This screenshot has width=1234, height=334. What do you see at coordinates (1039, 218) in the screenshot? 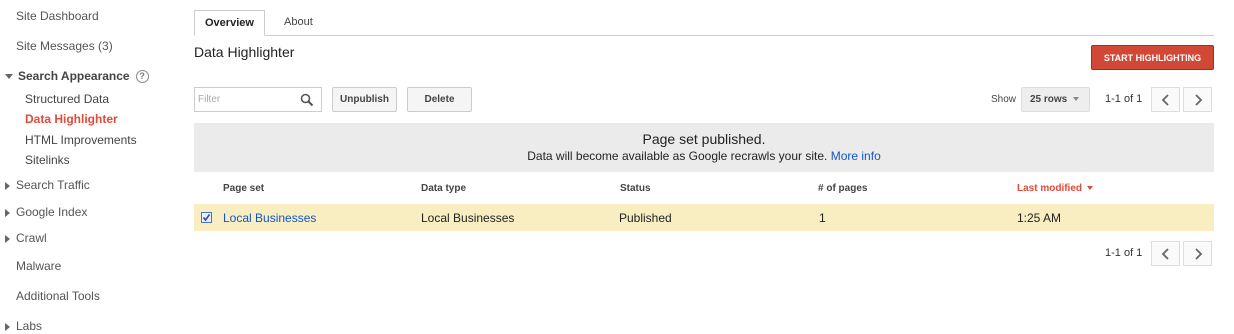
I see `cell-last-modified: 1:25 AM` at bounding box center [1039, 218].